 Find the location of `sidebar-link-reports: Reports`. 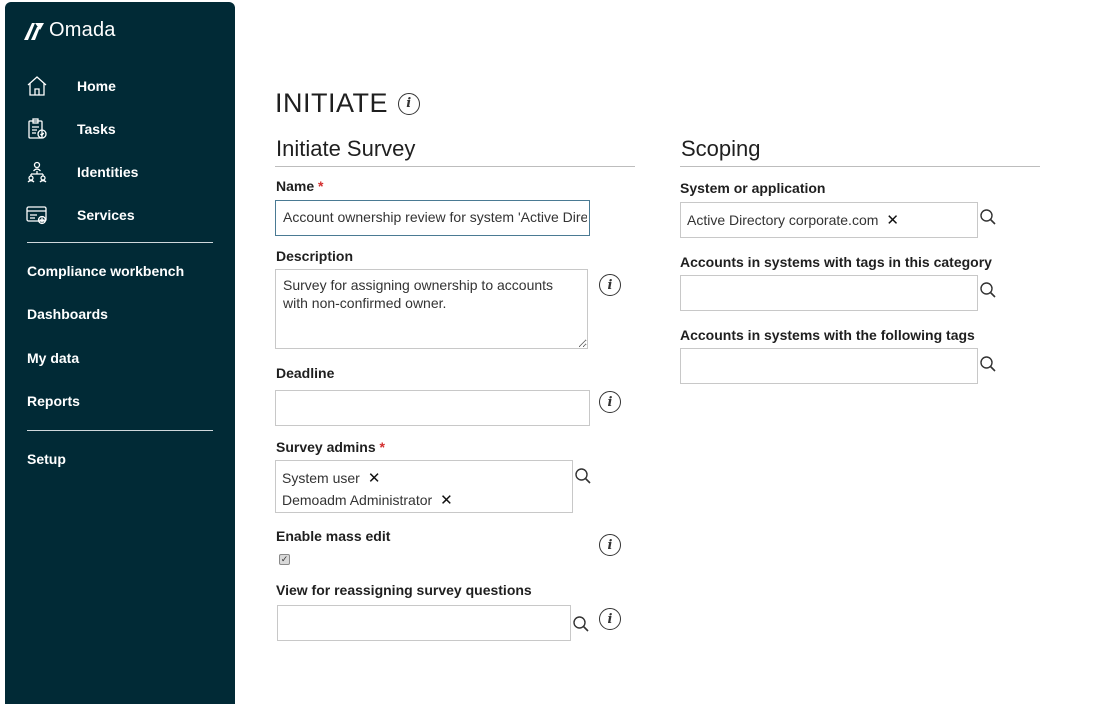

sidebar-link-reports: Reports is located at coordinates (53, 401).